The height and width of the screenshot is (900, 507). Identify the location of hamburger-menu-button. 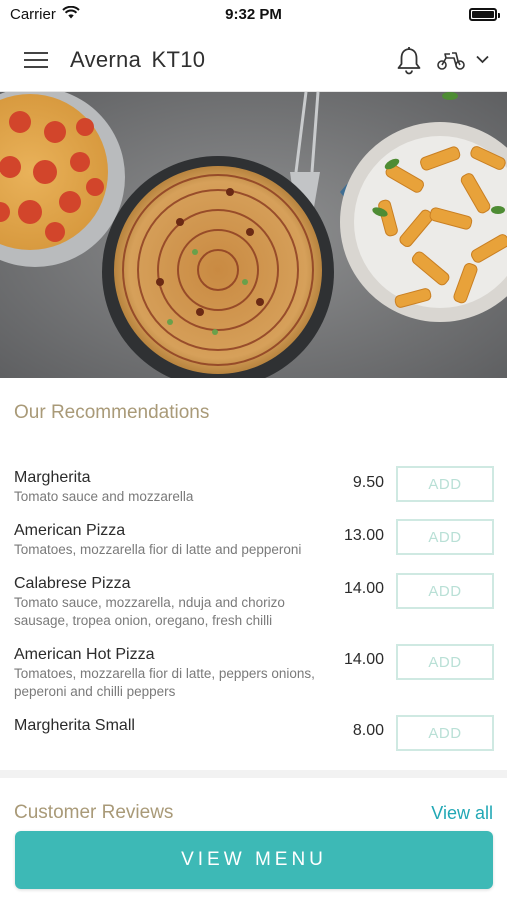
(36, 60).